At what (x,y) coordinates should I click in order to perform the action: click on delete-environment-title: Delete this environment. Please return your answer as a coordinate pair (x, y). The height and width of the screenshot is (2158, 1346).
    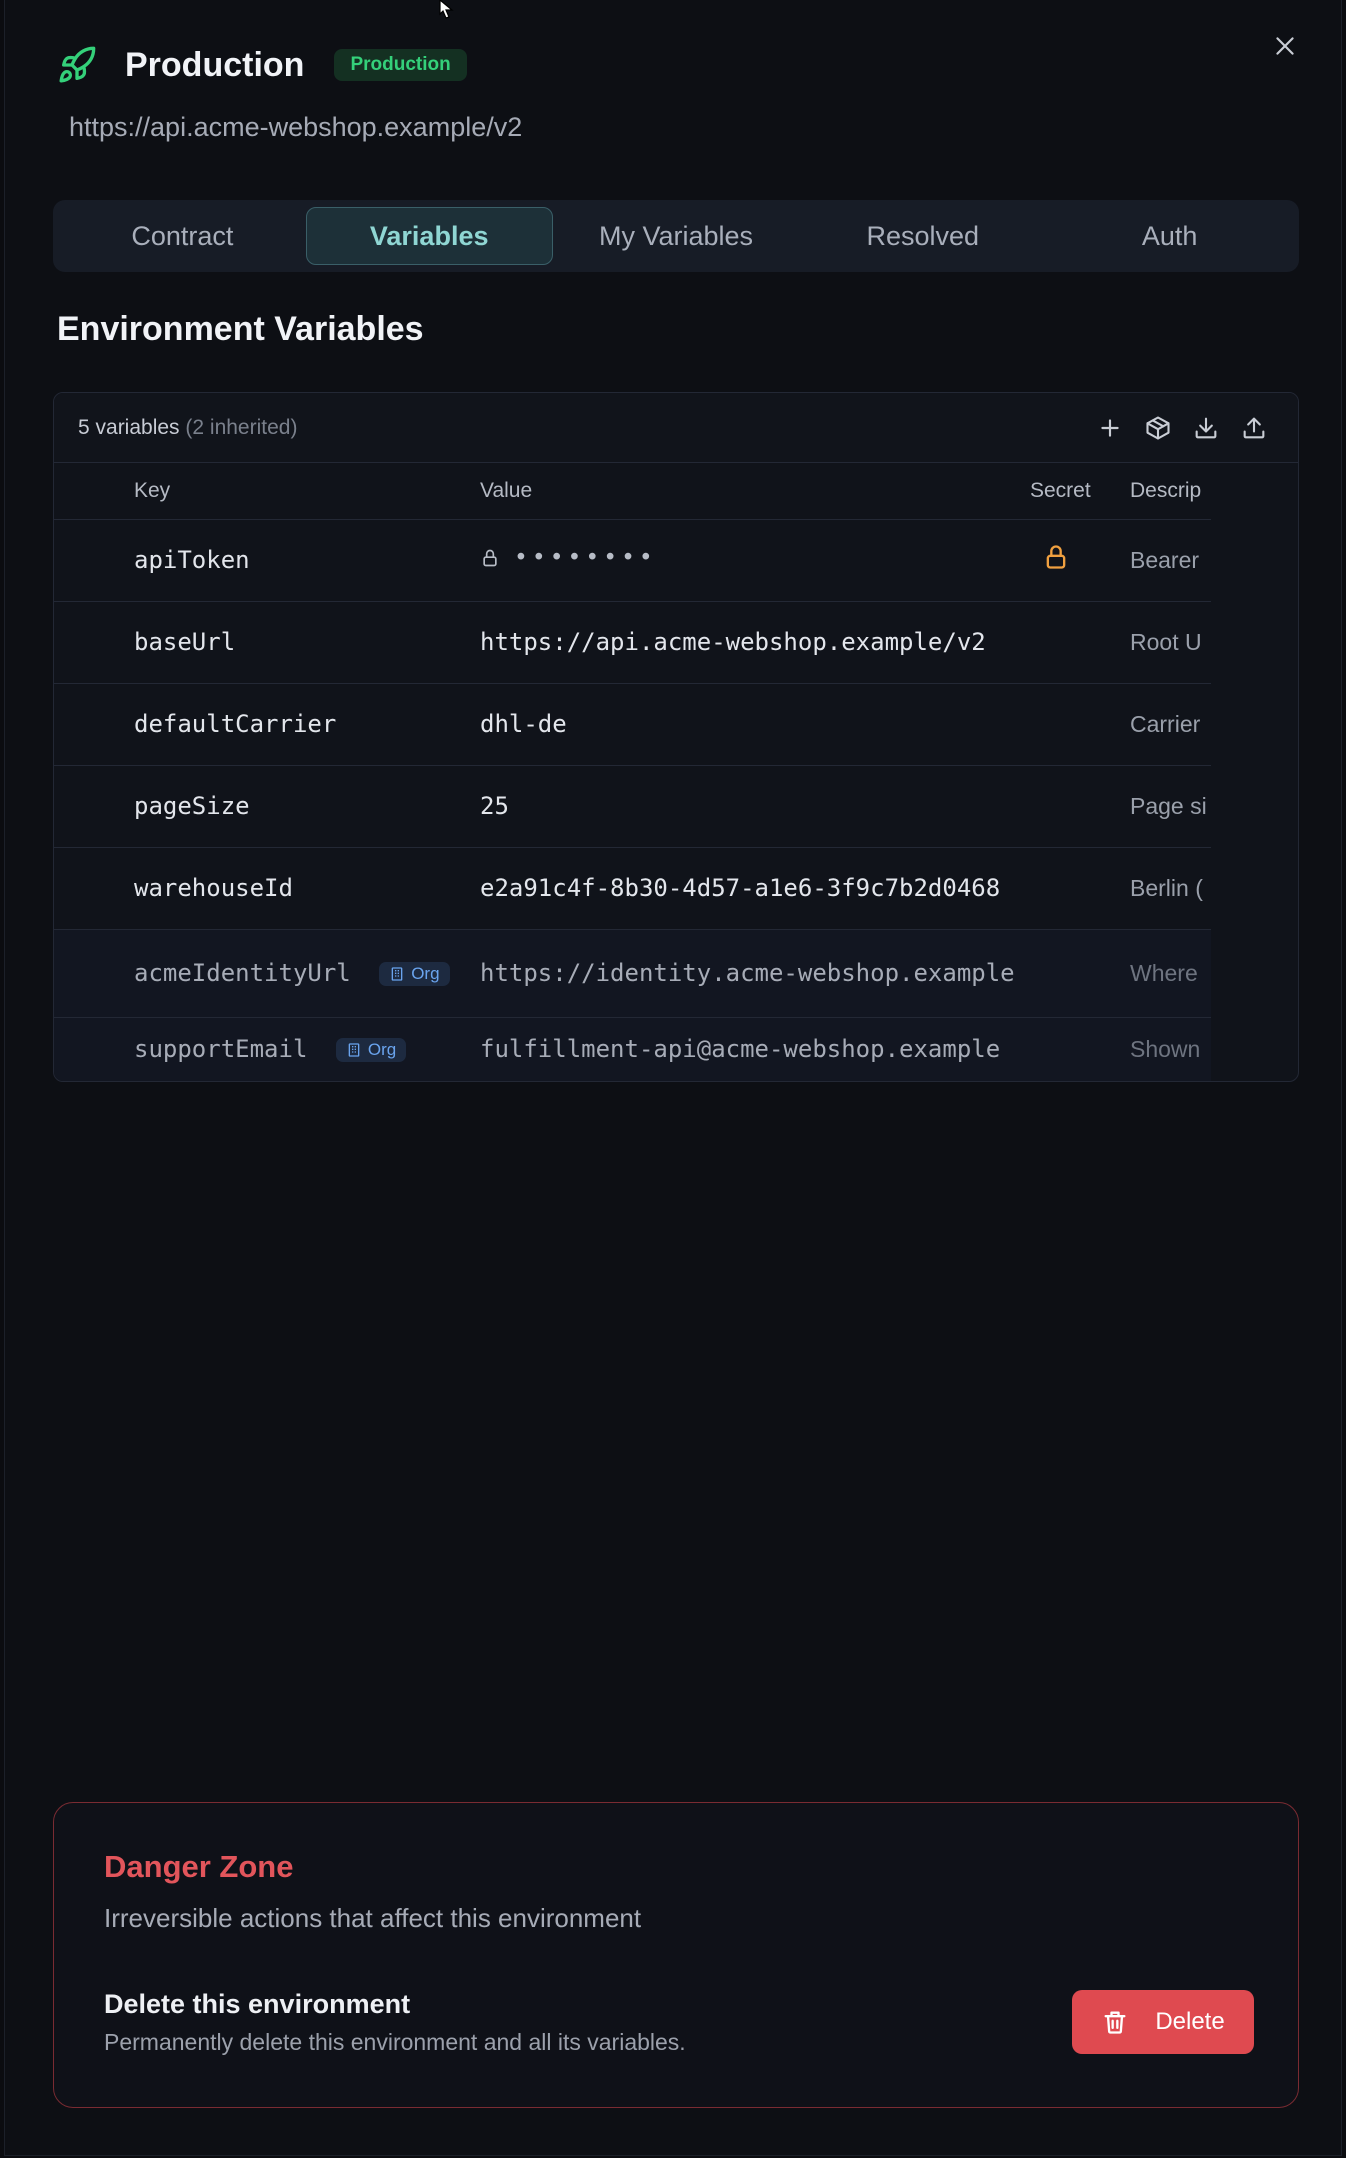
    Looking at the image, I should click on (257, 2004).